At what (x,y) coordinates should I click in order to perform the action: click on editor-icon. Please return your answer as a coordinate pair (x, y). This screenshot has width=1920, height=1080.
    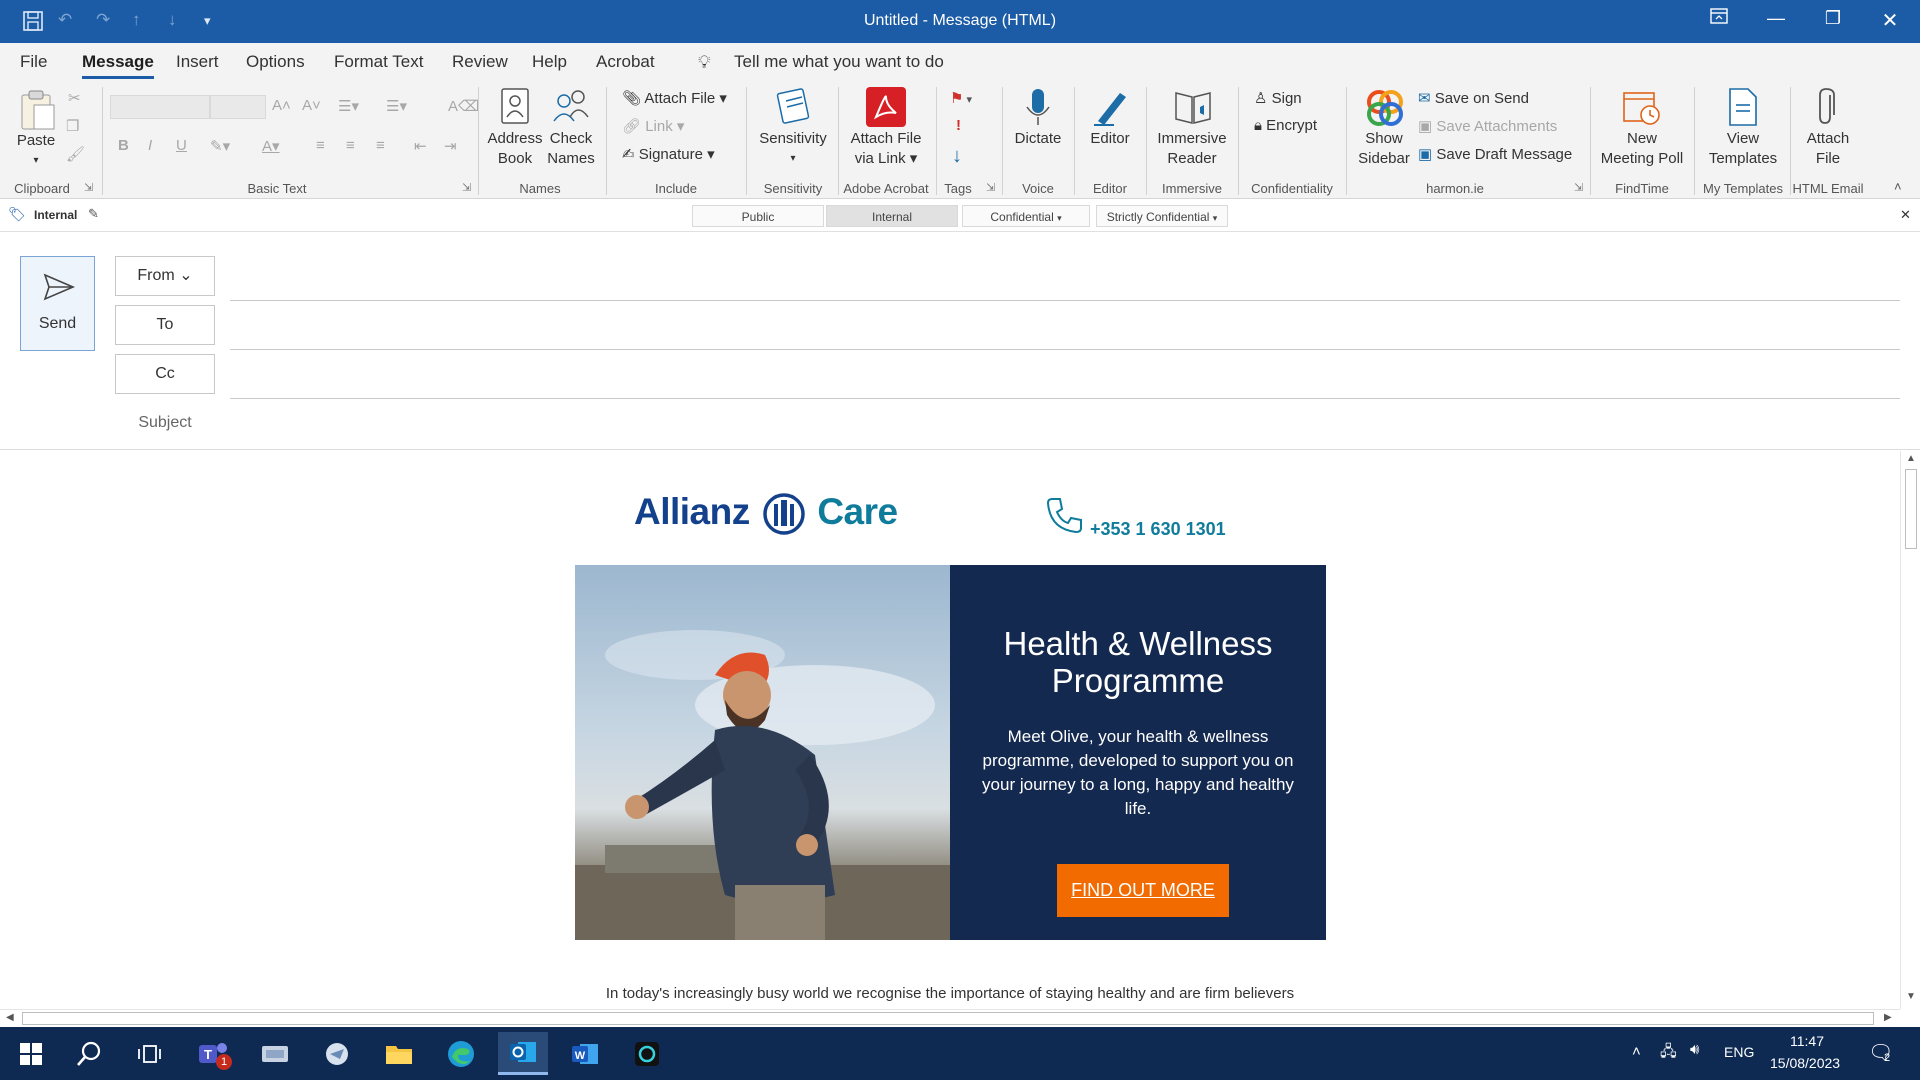
    Looking at the image, I should click on (1110, 109).